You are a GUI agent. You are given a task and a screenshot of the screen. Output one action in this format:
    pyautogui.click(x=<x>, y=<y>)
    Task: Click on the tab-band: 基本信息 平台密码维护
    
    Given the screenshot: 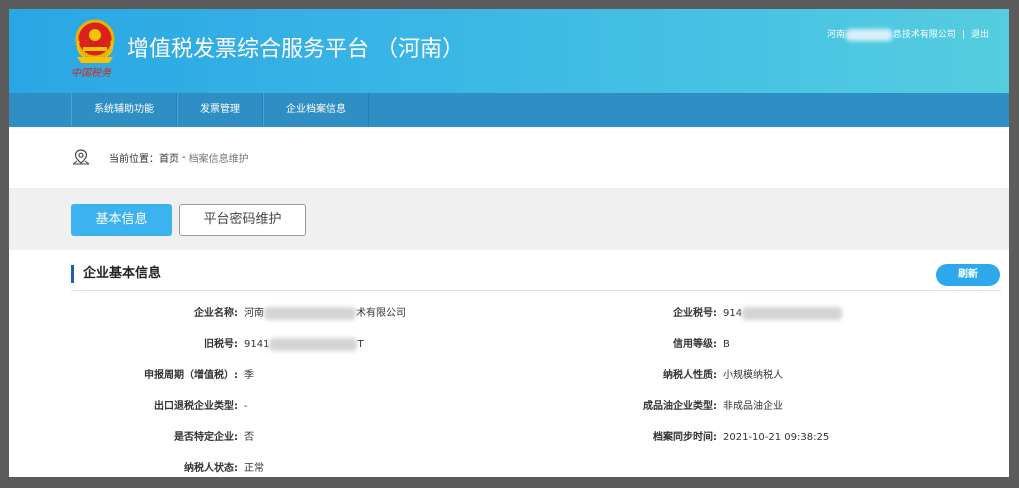 What is the action you would take?
    pyautogui.click(x=509, y=219)
    